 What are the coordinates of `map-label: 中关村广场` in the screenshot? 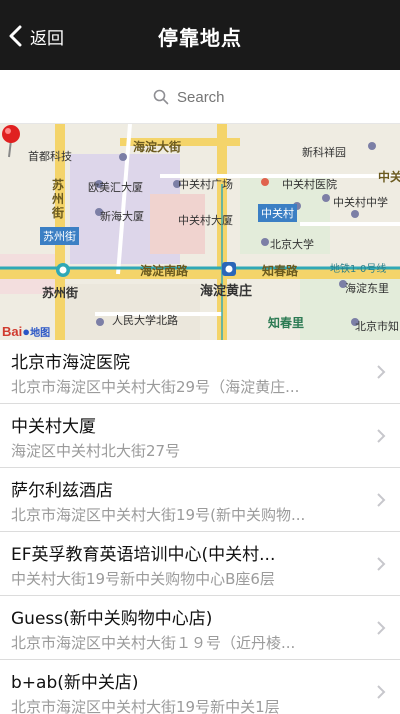 It's located at (205, 184).